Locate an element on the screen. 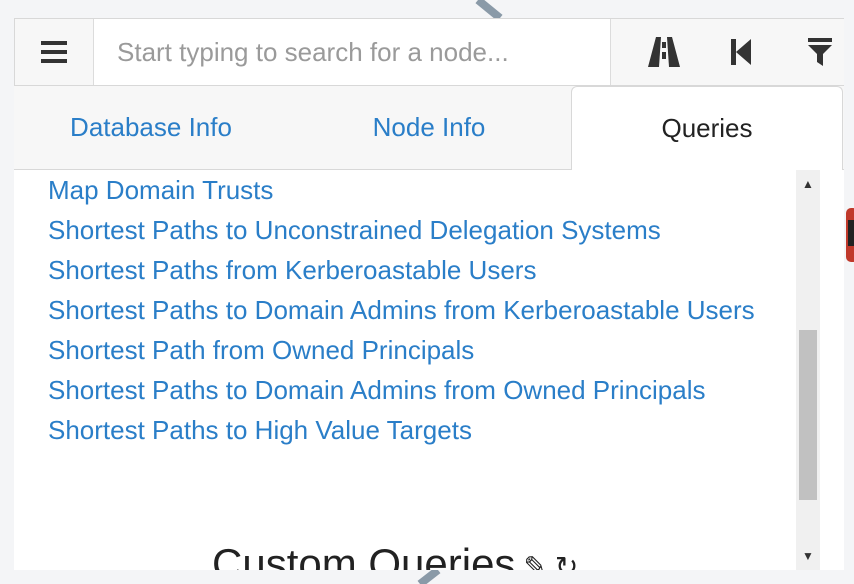  scroll-thumb is located at coordinates (808, 415).